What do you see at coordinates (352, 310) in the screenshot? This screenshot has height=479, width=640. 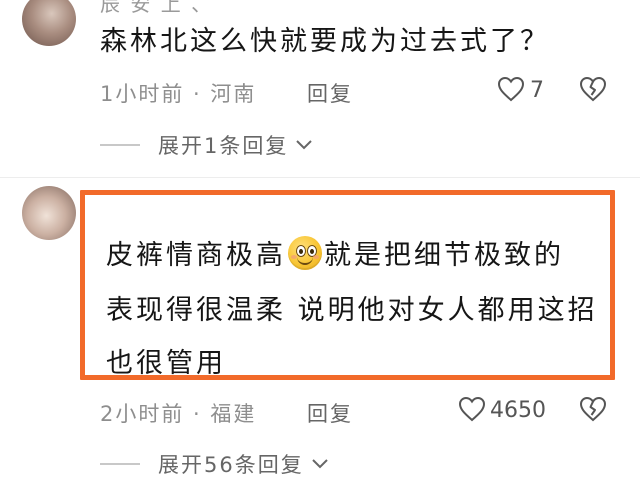 I see `comment-text-line-2: 表现得很温柔 说明他对女人都用这招` at bounding box center [352, 310].